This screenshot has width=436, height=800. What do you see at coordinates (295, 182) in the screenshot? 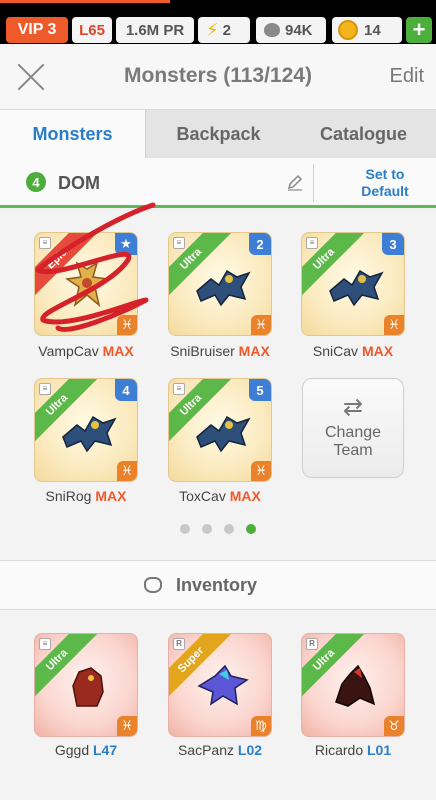
I see `pencil-icon` at bounding box center [295, 182].